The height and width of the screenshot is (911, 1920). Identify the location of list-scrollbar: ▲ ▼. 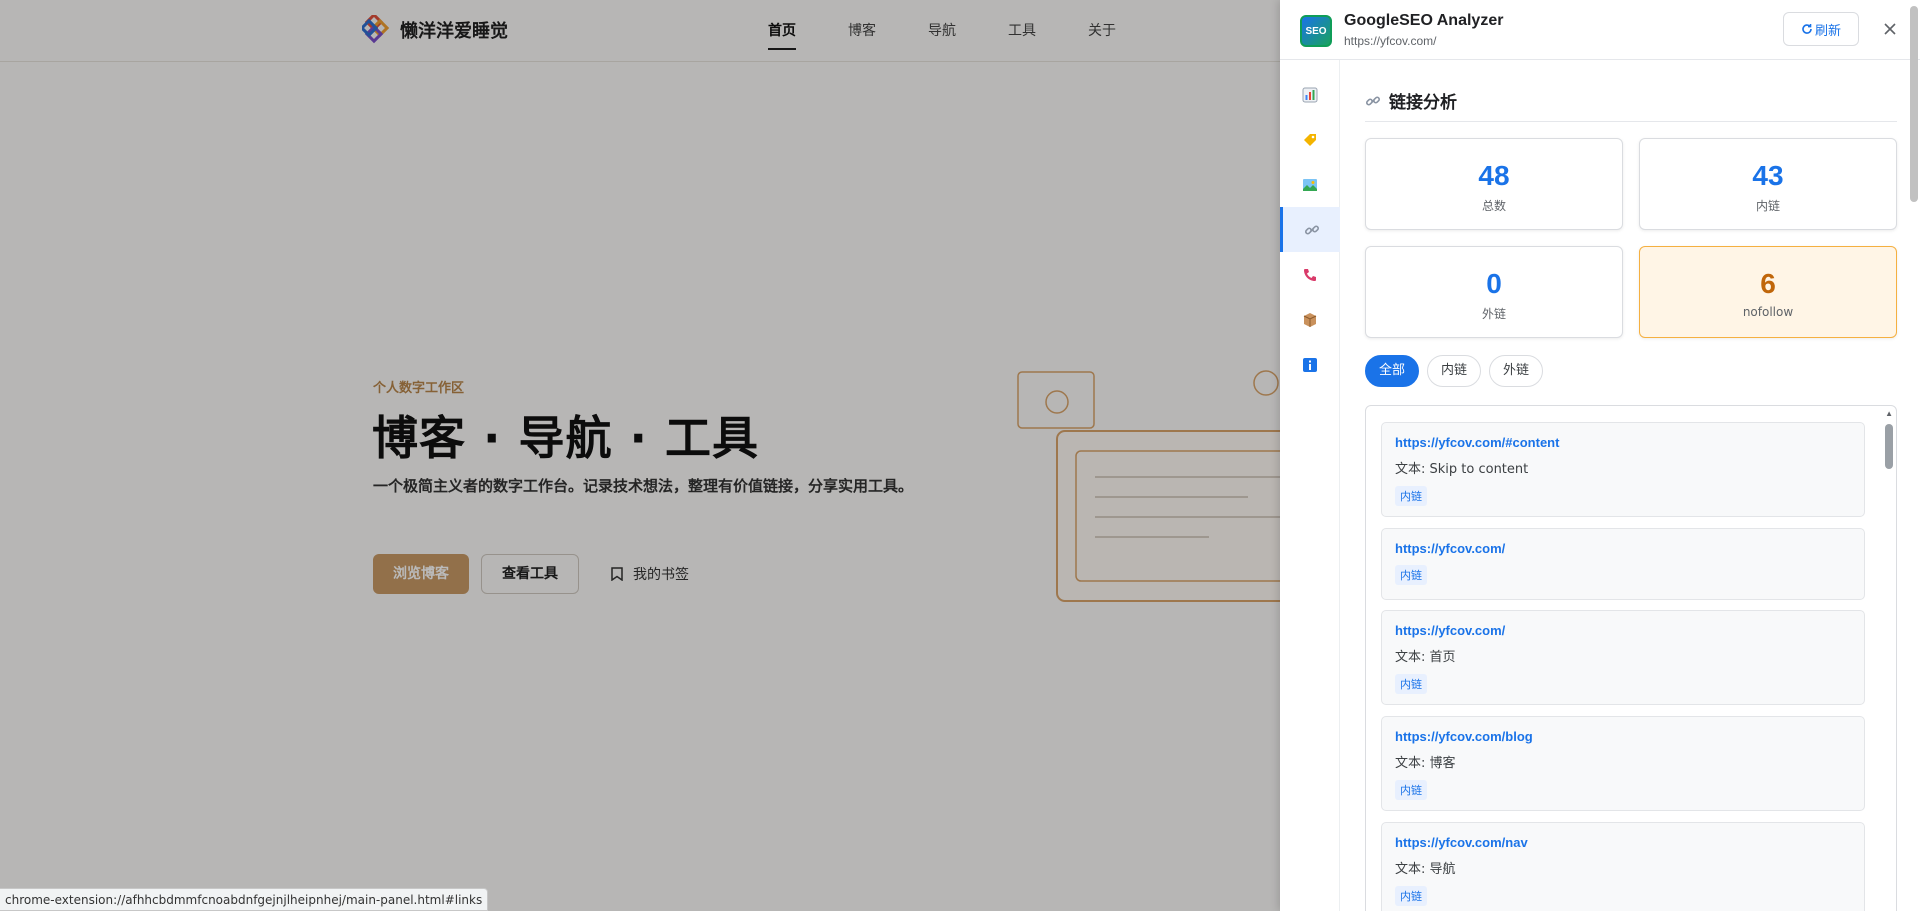
(1889, 658).